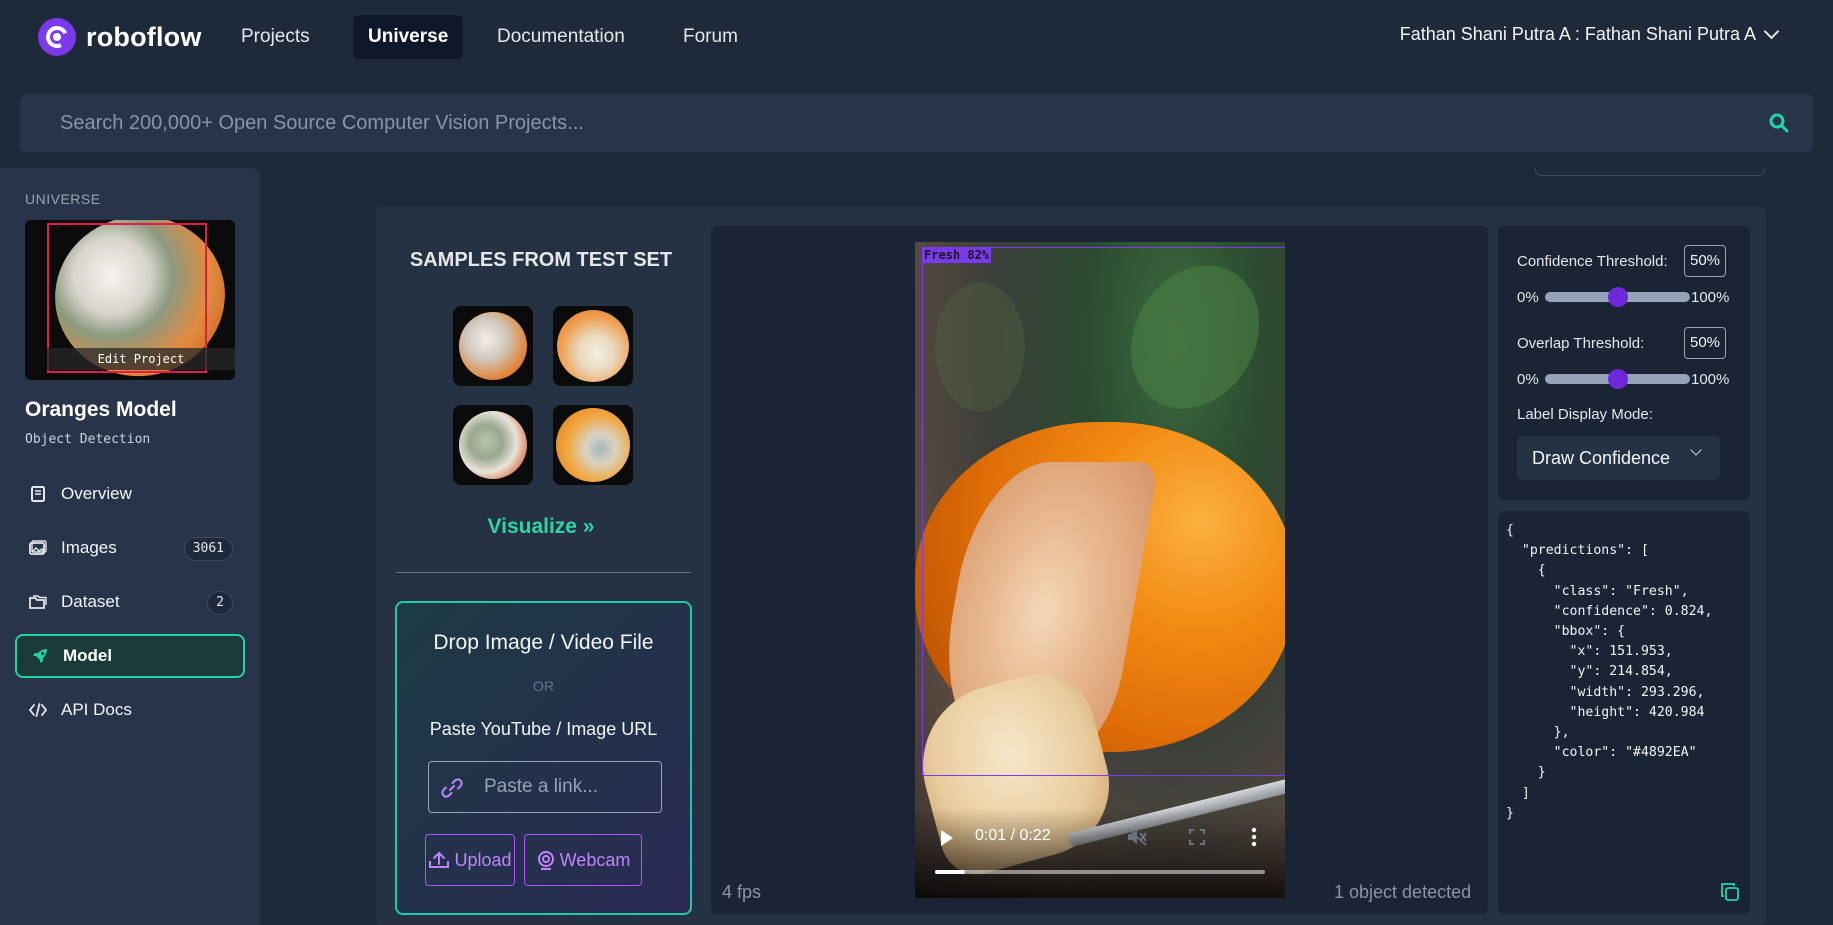  What do you see at coordinates (545, 860) in the screenshot?
I see `webcam-icon` at bounding box center [545, 860].